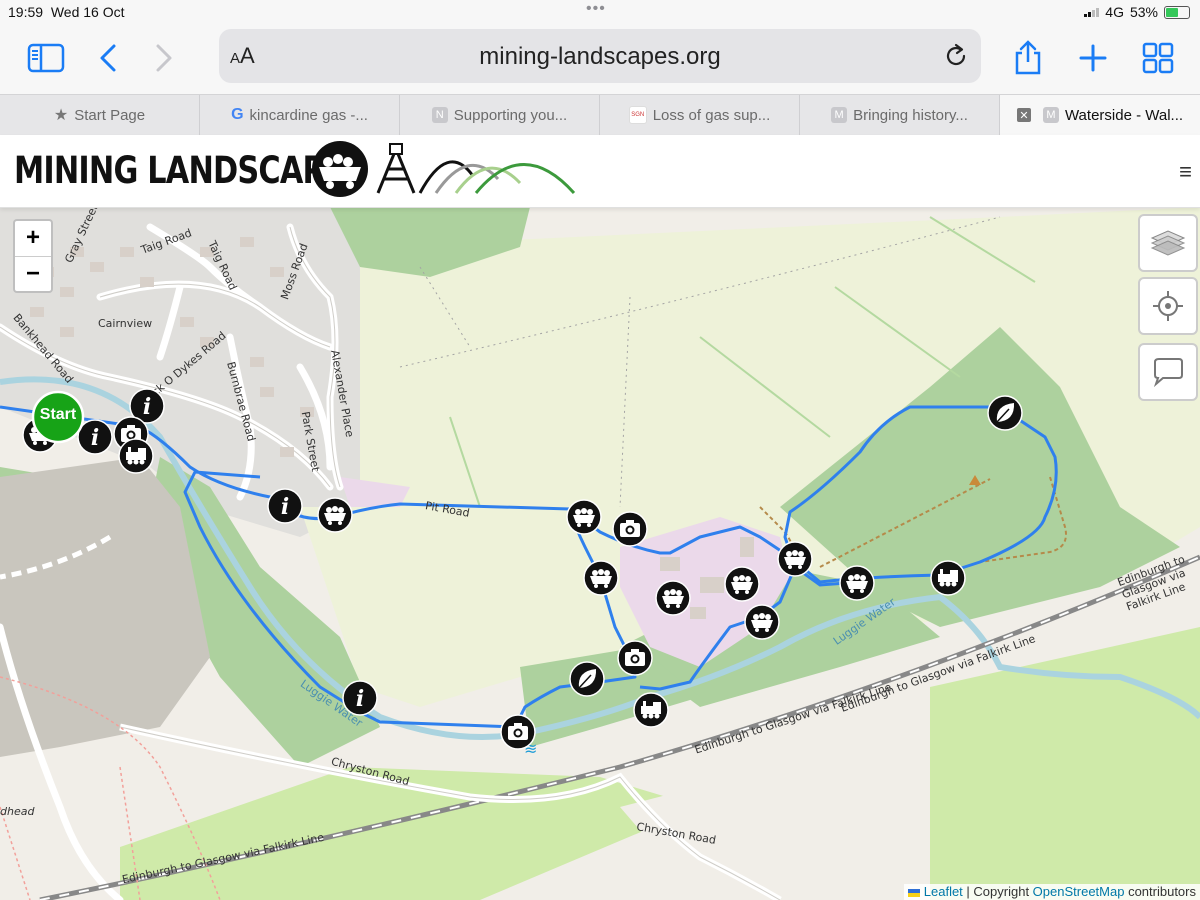 The image size is (1200, 900). Describe the element at coordinates (33, 274) in the screenshot. I see `zoom-out-button: −` at that location.